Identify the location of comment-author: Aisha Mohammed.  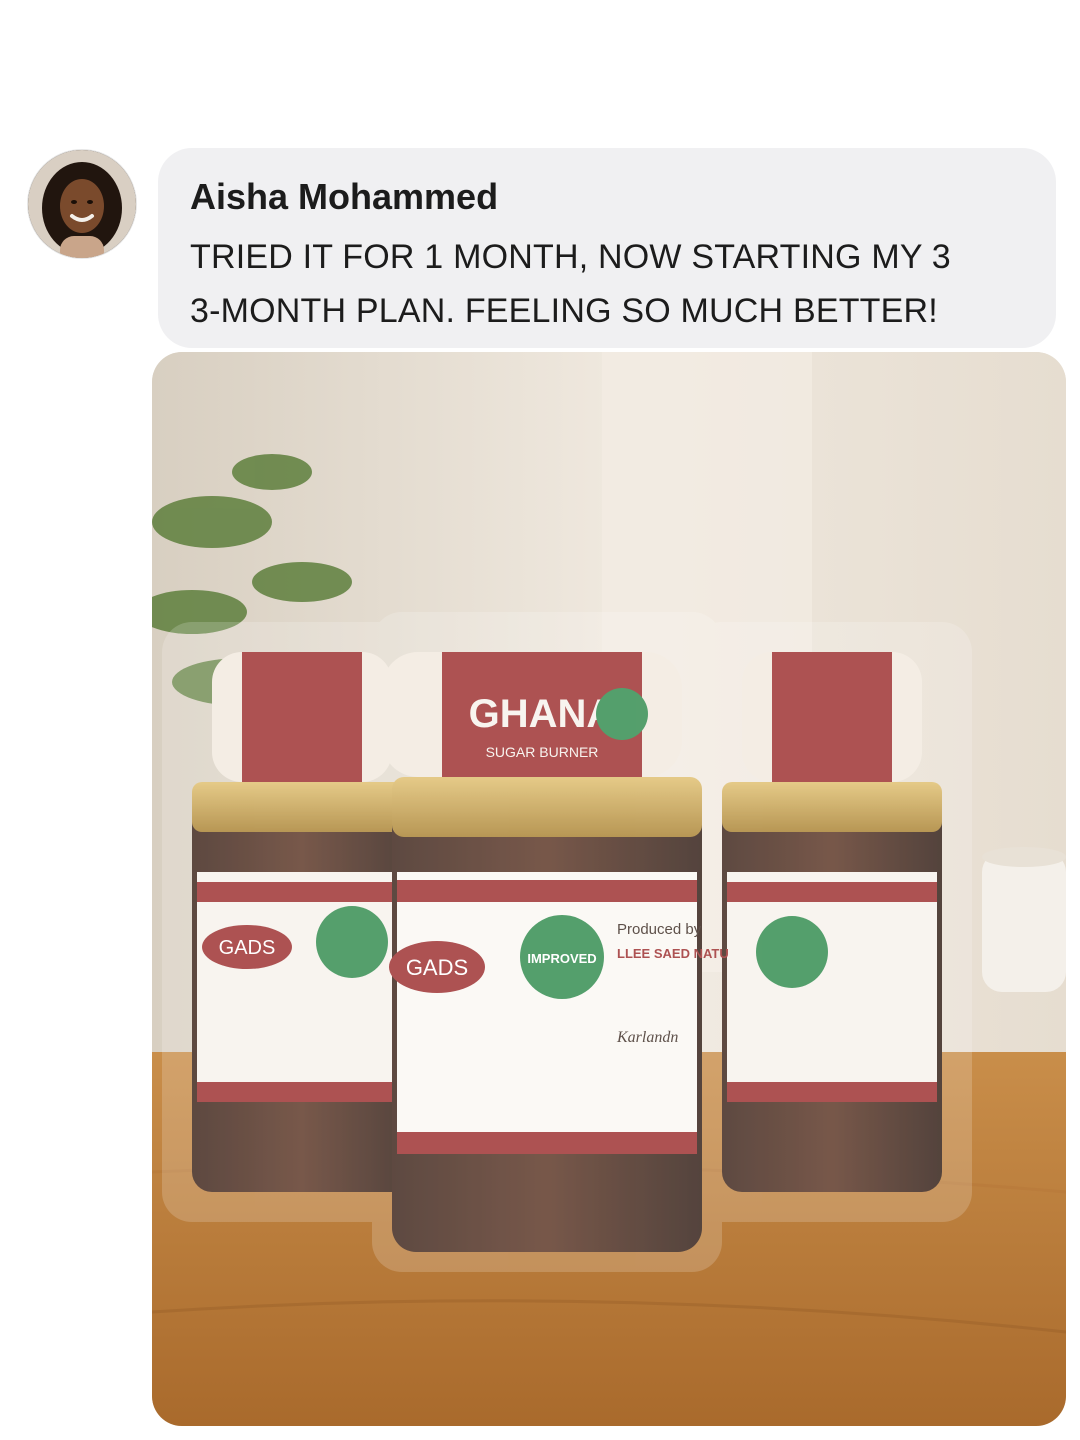
(607, 197).